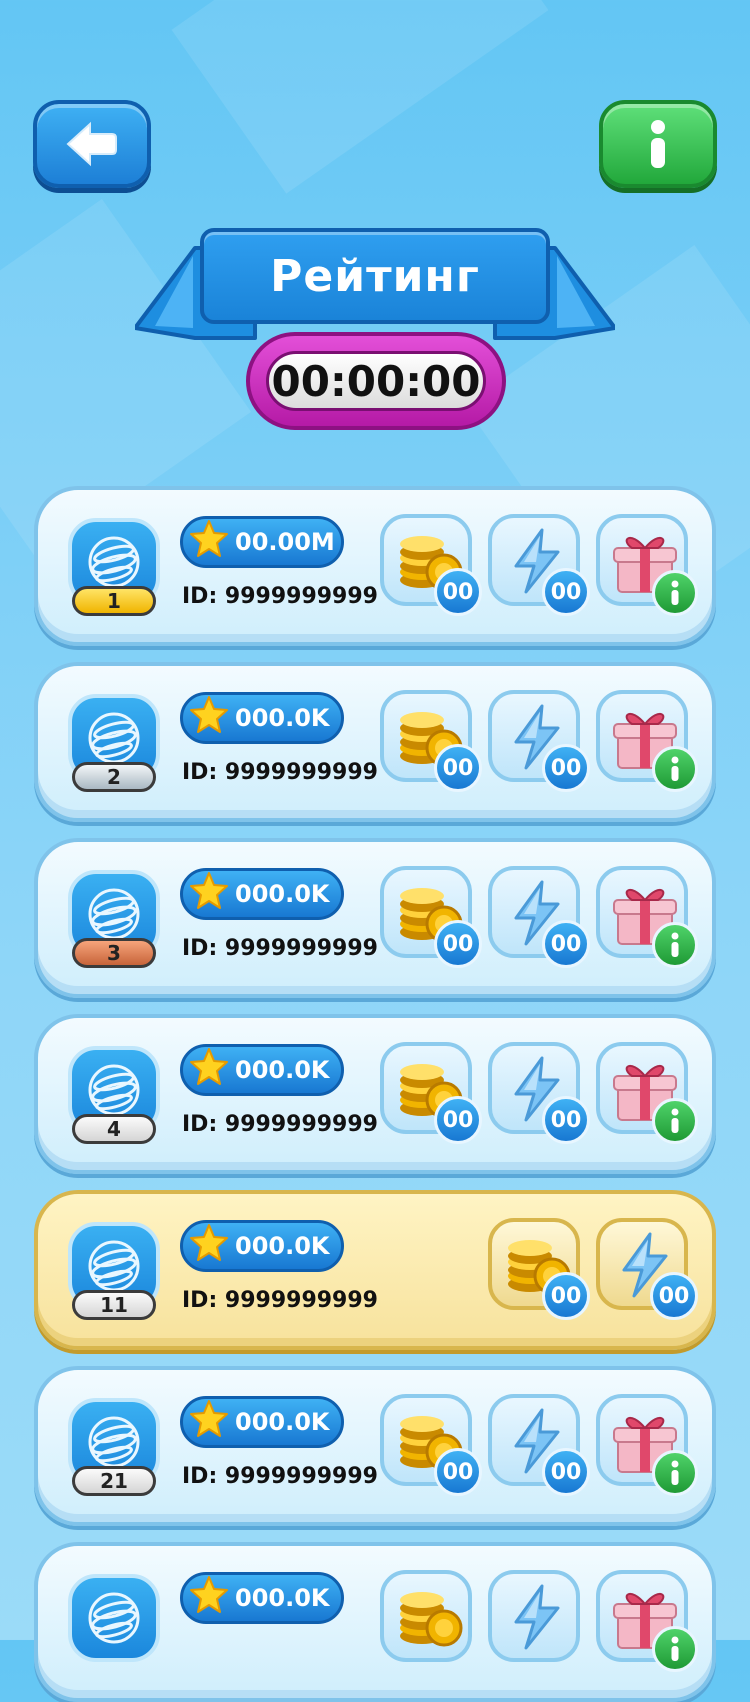 This screenshot has width=750, height=1702. Describe the element at coordinates (114, 601) in the screenshot. I see `rank-badge: 1` at that location.